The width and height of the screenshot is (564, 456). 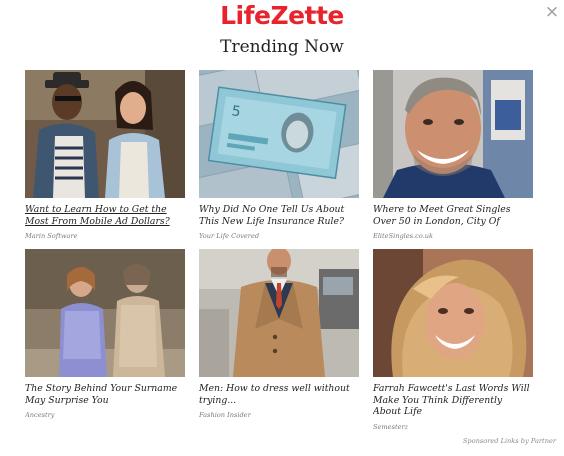 I want to click on card-source: Your Life Covered, so click(x=229, y=236).